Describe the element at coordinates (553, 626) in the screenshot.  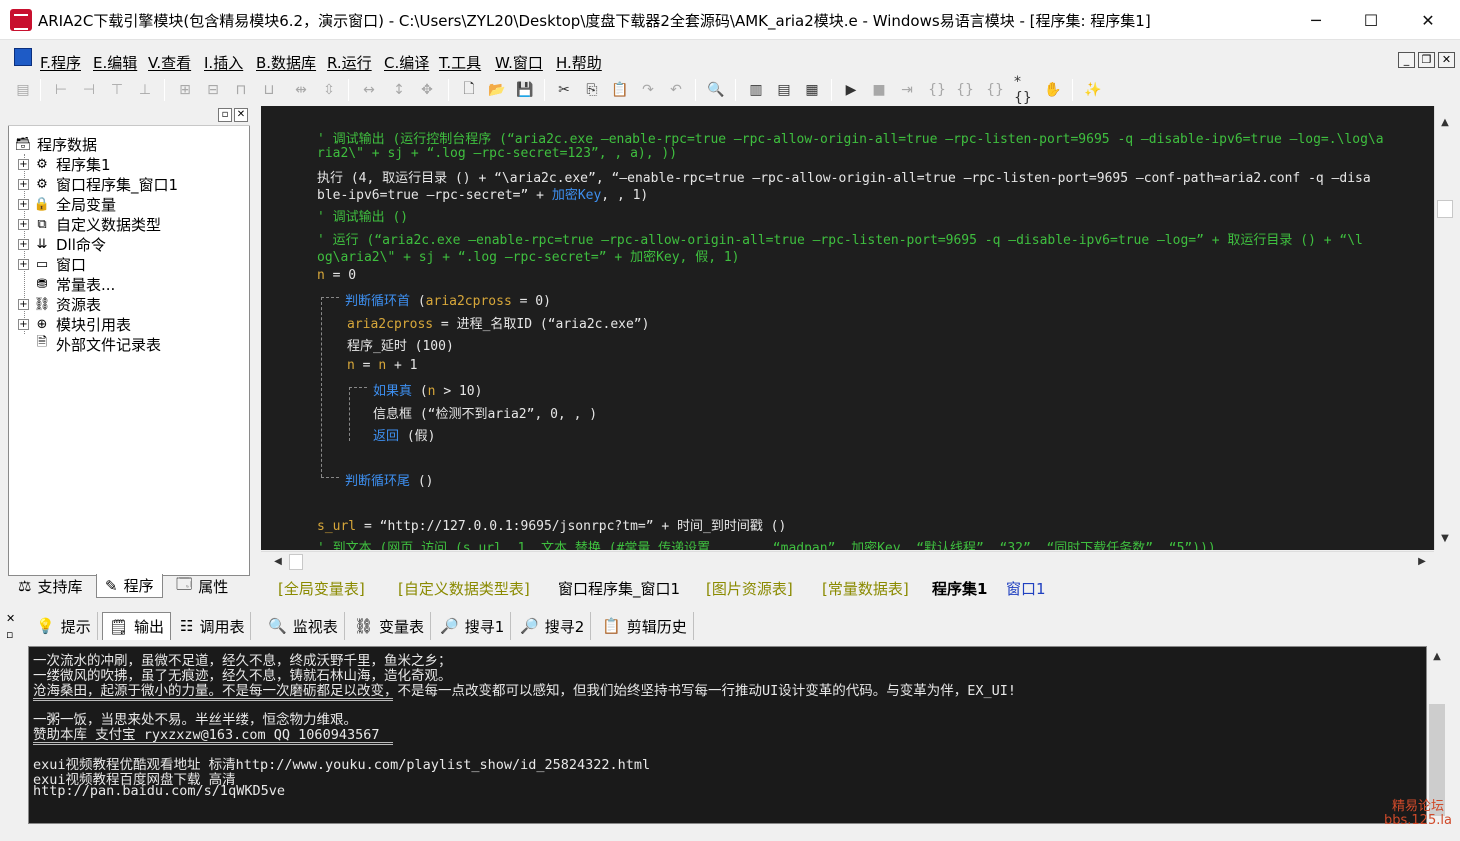
I see `tab-search-2: 🔎 搜寻2` at that location.